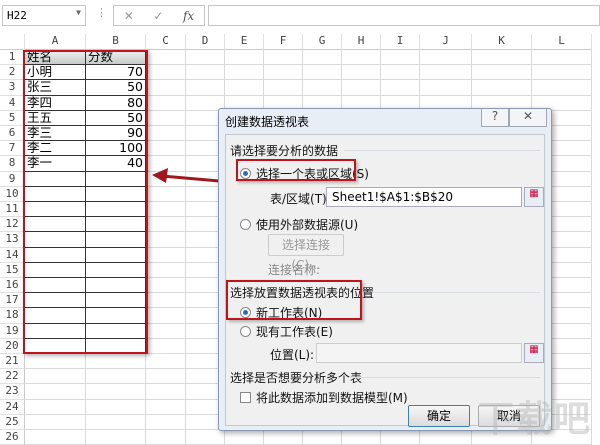  Describe the element at coordinates (55, 407) in the screenshot. I see `cell-A24` at that location.